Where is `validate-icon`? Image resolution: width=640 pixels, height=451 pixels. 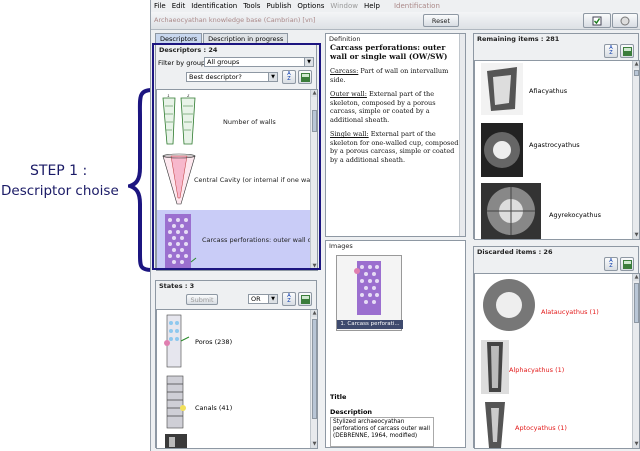 validate-icon is located at coordinates (597, 20).